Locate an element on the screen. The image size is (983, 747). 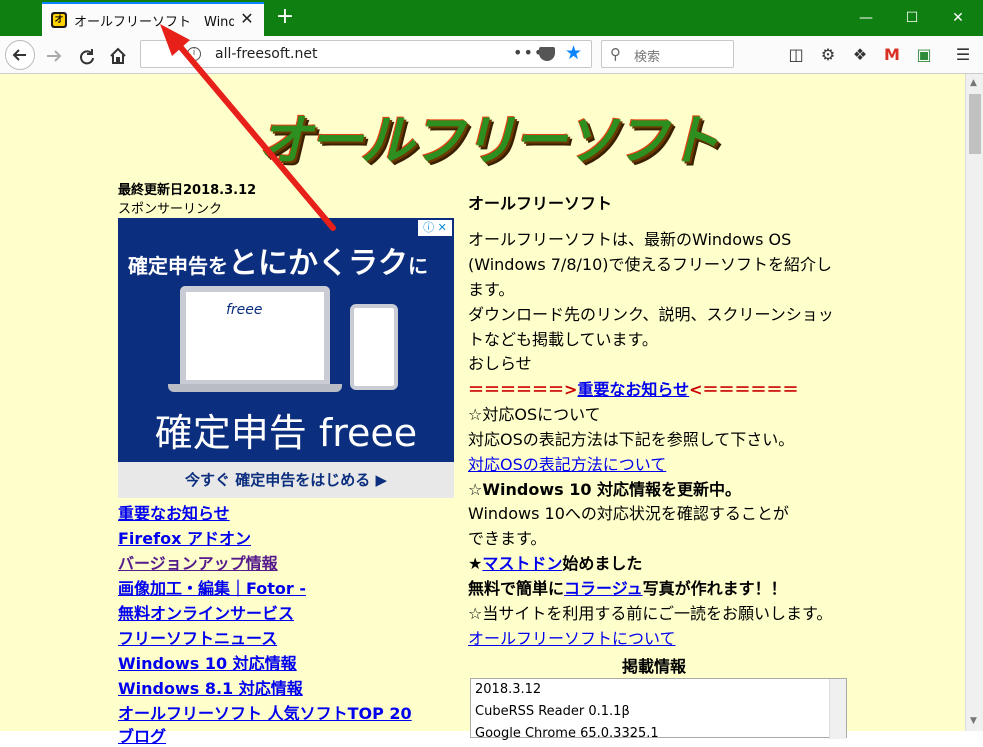
browser-tab: オ オールフリーソフト Windows 7･8･ ✕ is located at coordinates (153, 19).